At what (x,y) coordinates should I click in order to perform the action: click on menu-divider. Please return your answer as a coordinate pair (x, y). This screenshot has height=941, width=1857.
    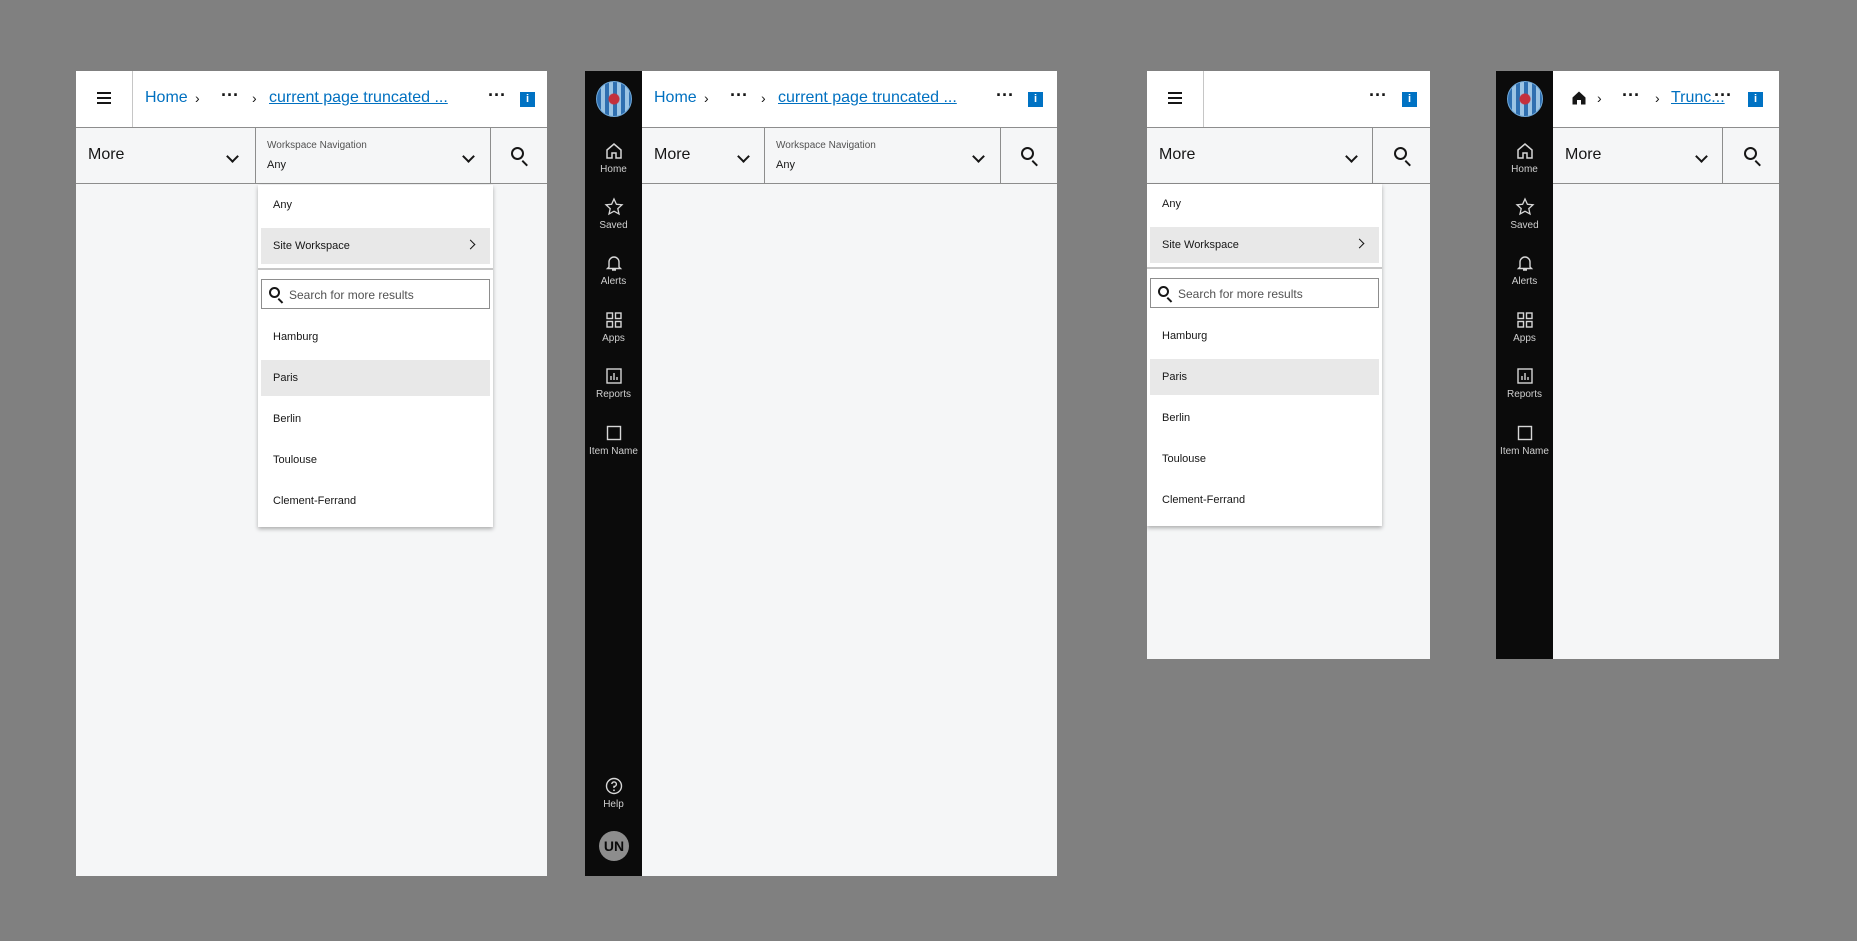
    Looking at the image, I should click on (1264, 268).